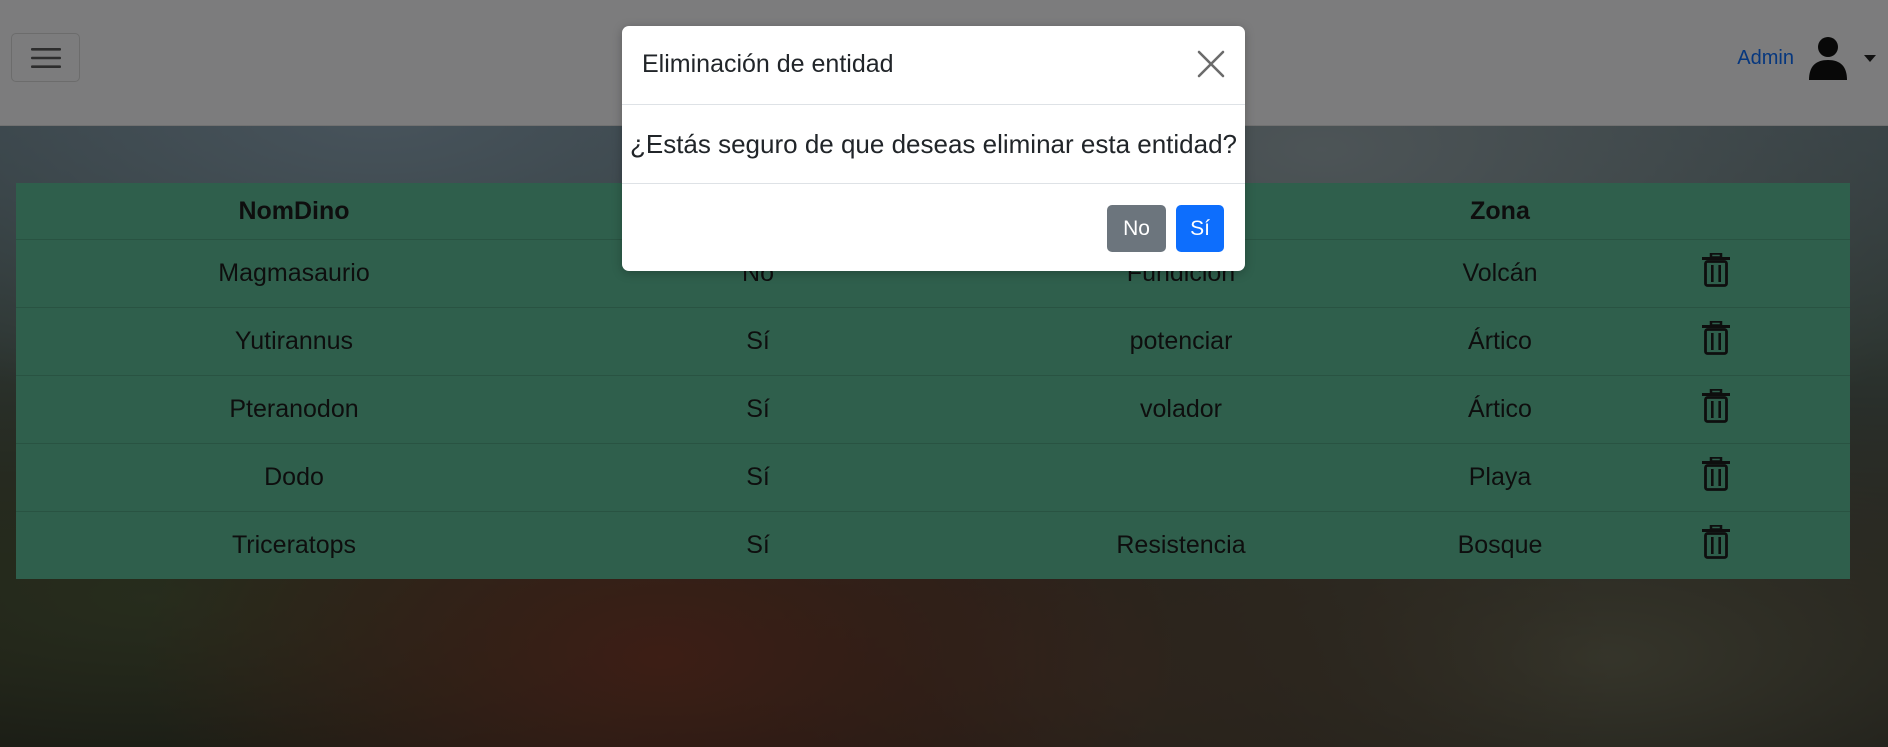 The width and height of the screenshot is (1888, 747). I want to click on close-icon, so click(1211, 64).